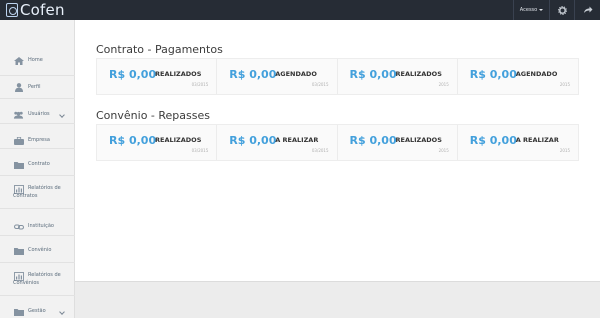  I want to click on acesso-dropdown: Acesso, so click(531, 10).